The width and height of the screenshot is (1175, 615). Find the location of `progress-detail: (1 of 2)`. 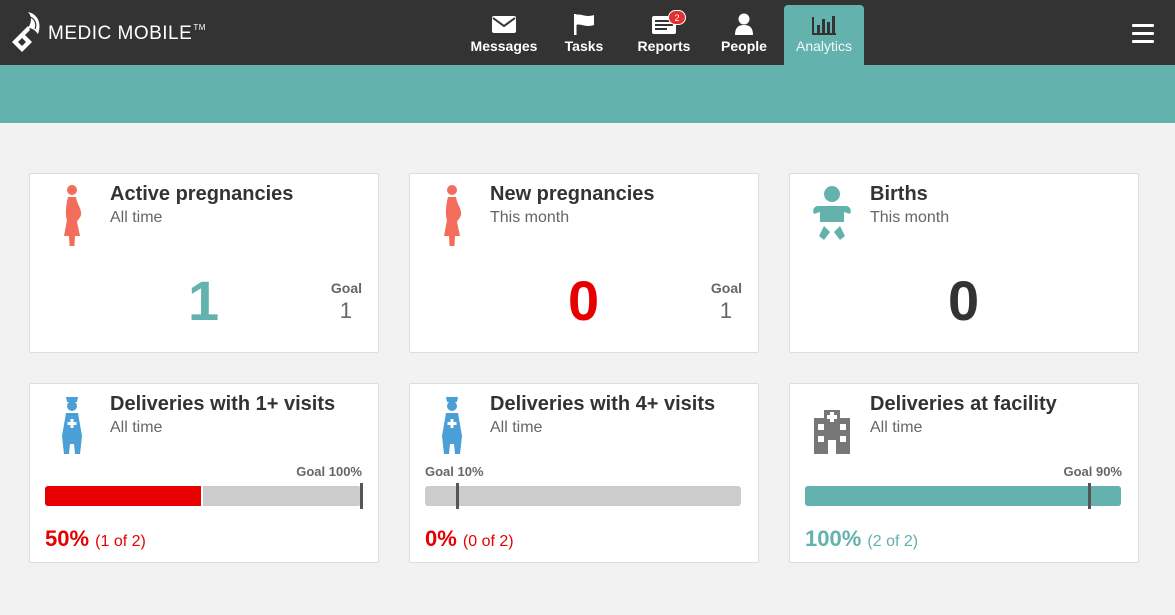

progress-detail: (1 of 2) is located at coordinates (120, 541).